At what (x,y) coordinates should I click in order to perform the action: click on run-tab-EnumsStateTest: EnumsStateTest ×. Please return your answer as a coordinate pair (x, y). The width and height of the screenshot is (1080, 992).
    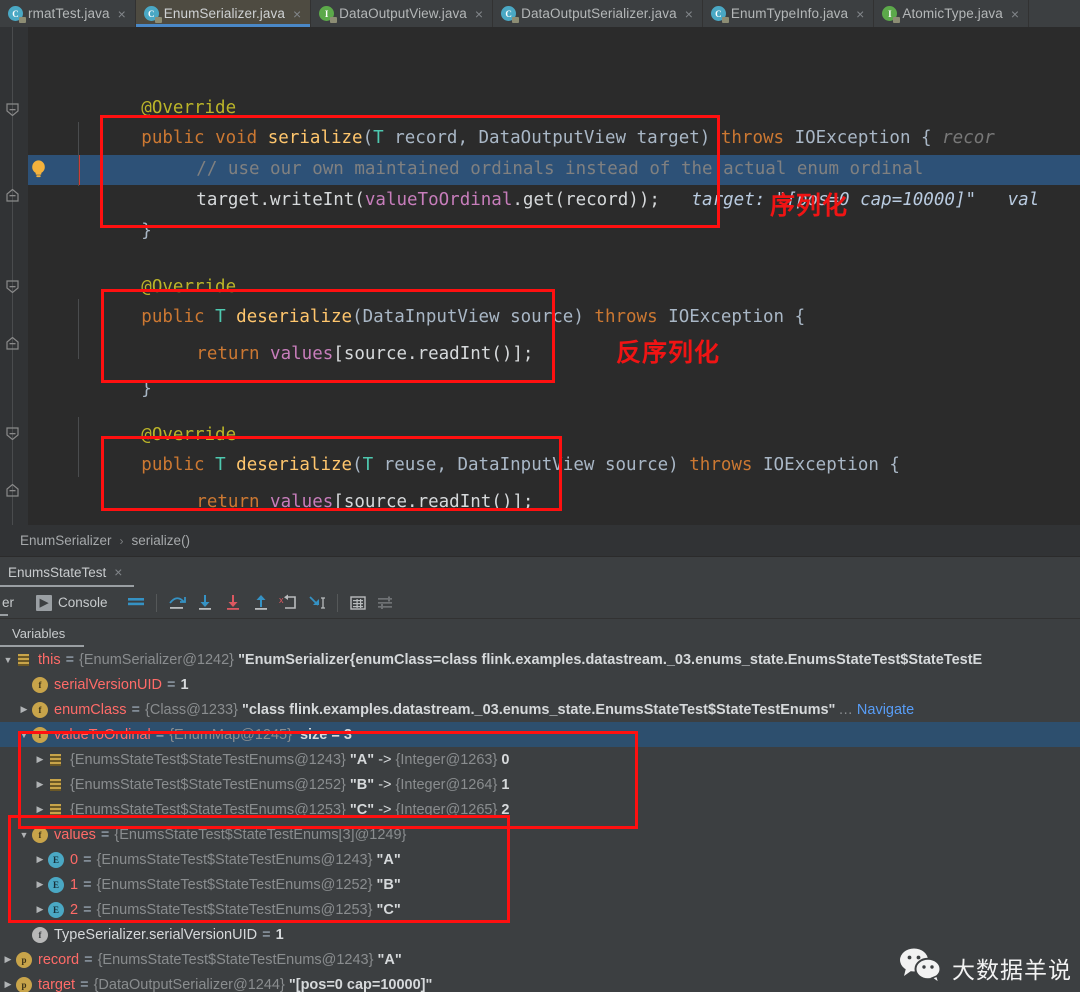
    Looking at the image, I should click on (67, 572).